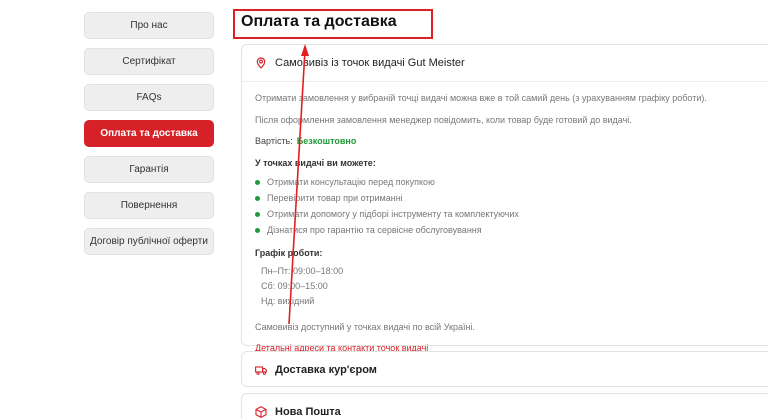 The width and height of the screenshot is (768, 419). I want to click on sidebar-item-label: Повернення, so click(149, 205).